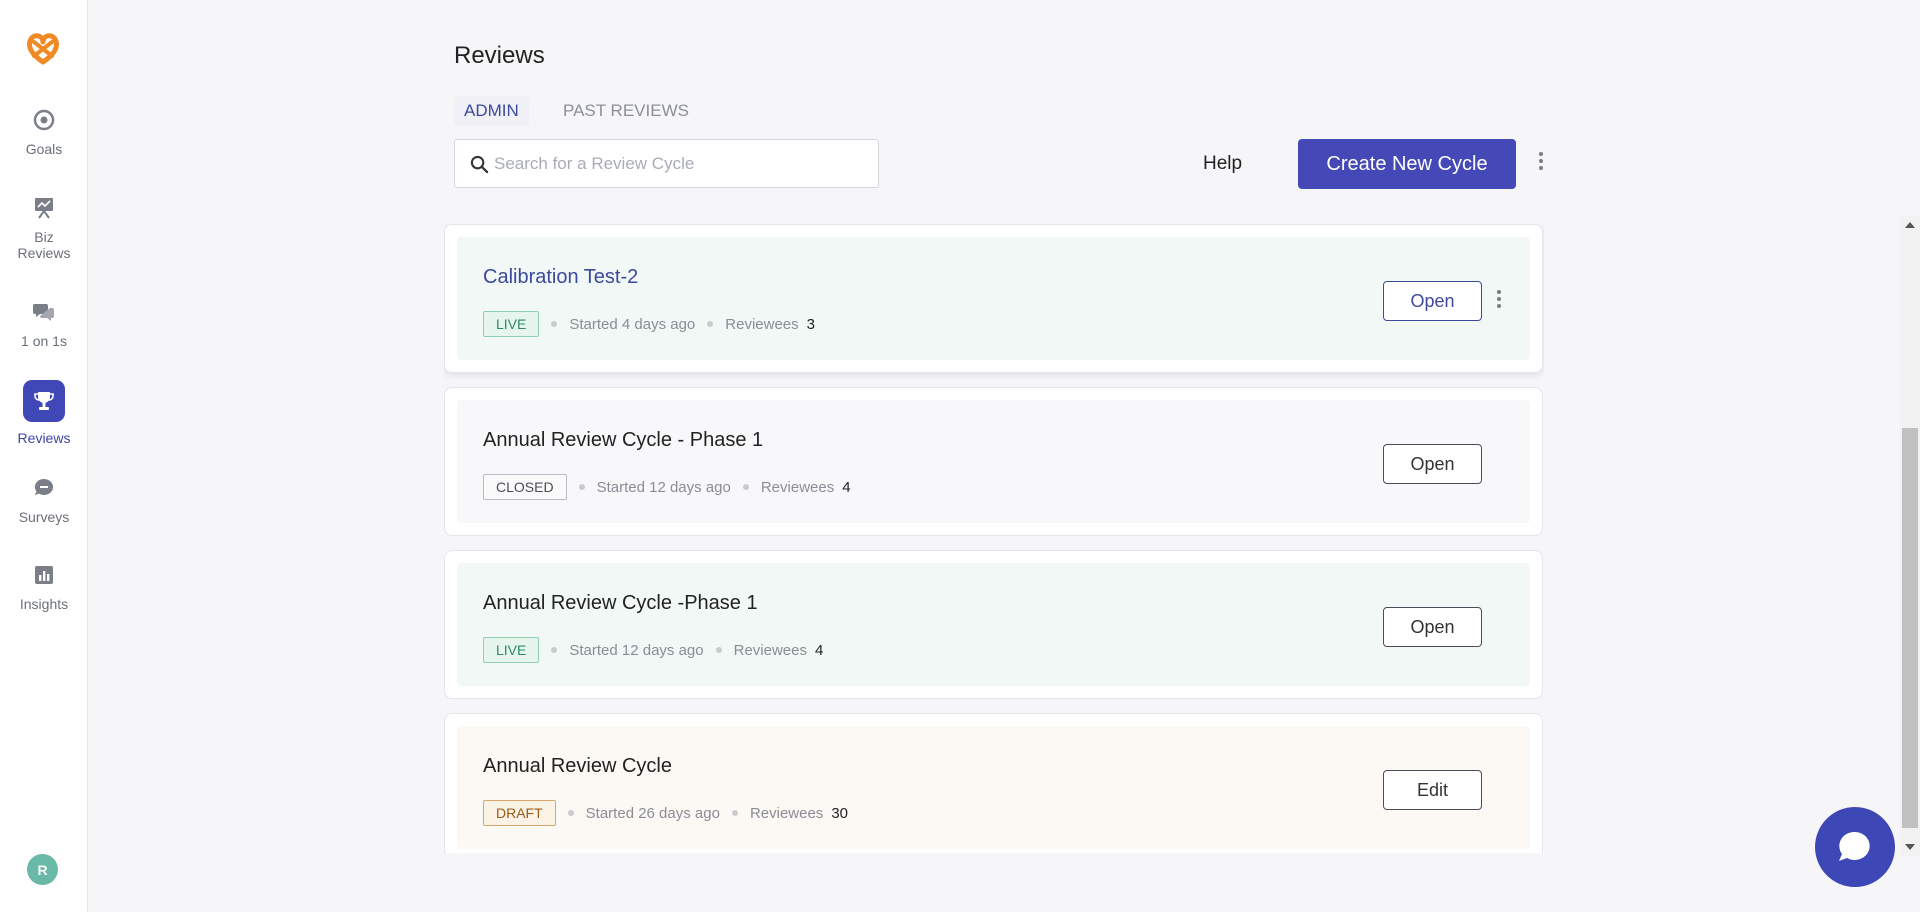 The width and height of the screenshot is (1920, 912). I want to click on cycle-title: Annual Review Cycle -Phase 1, so click(620, 603).